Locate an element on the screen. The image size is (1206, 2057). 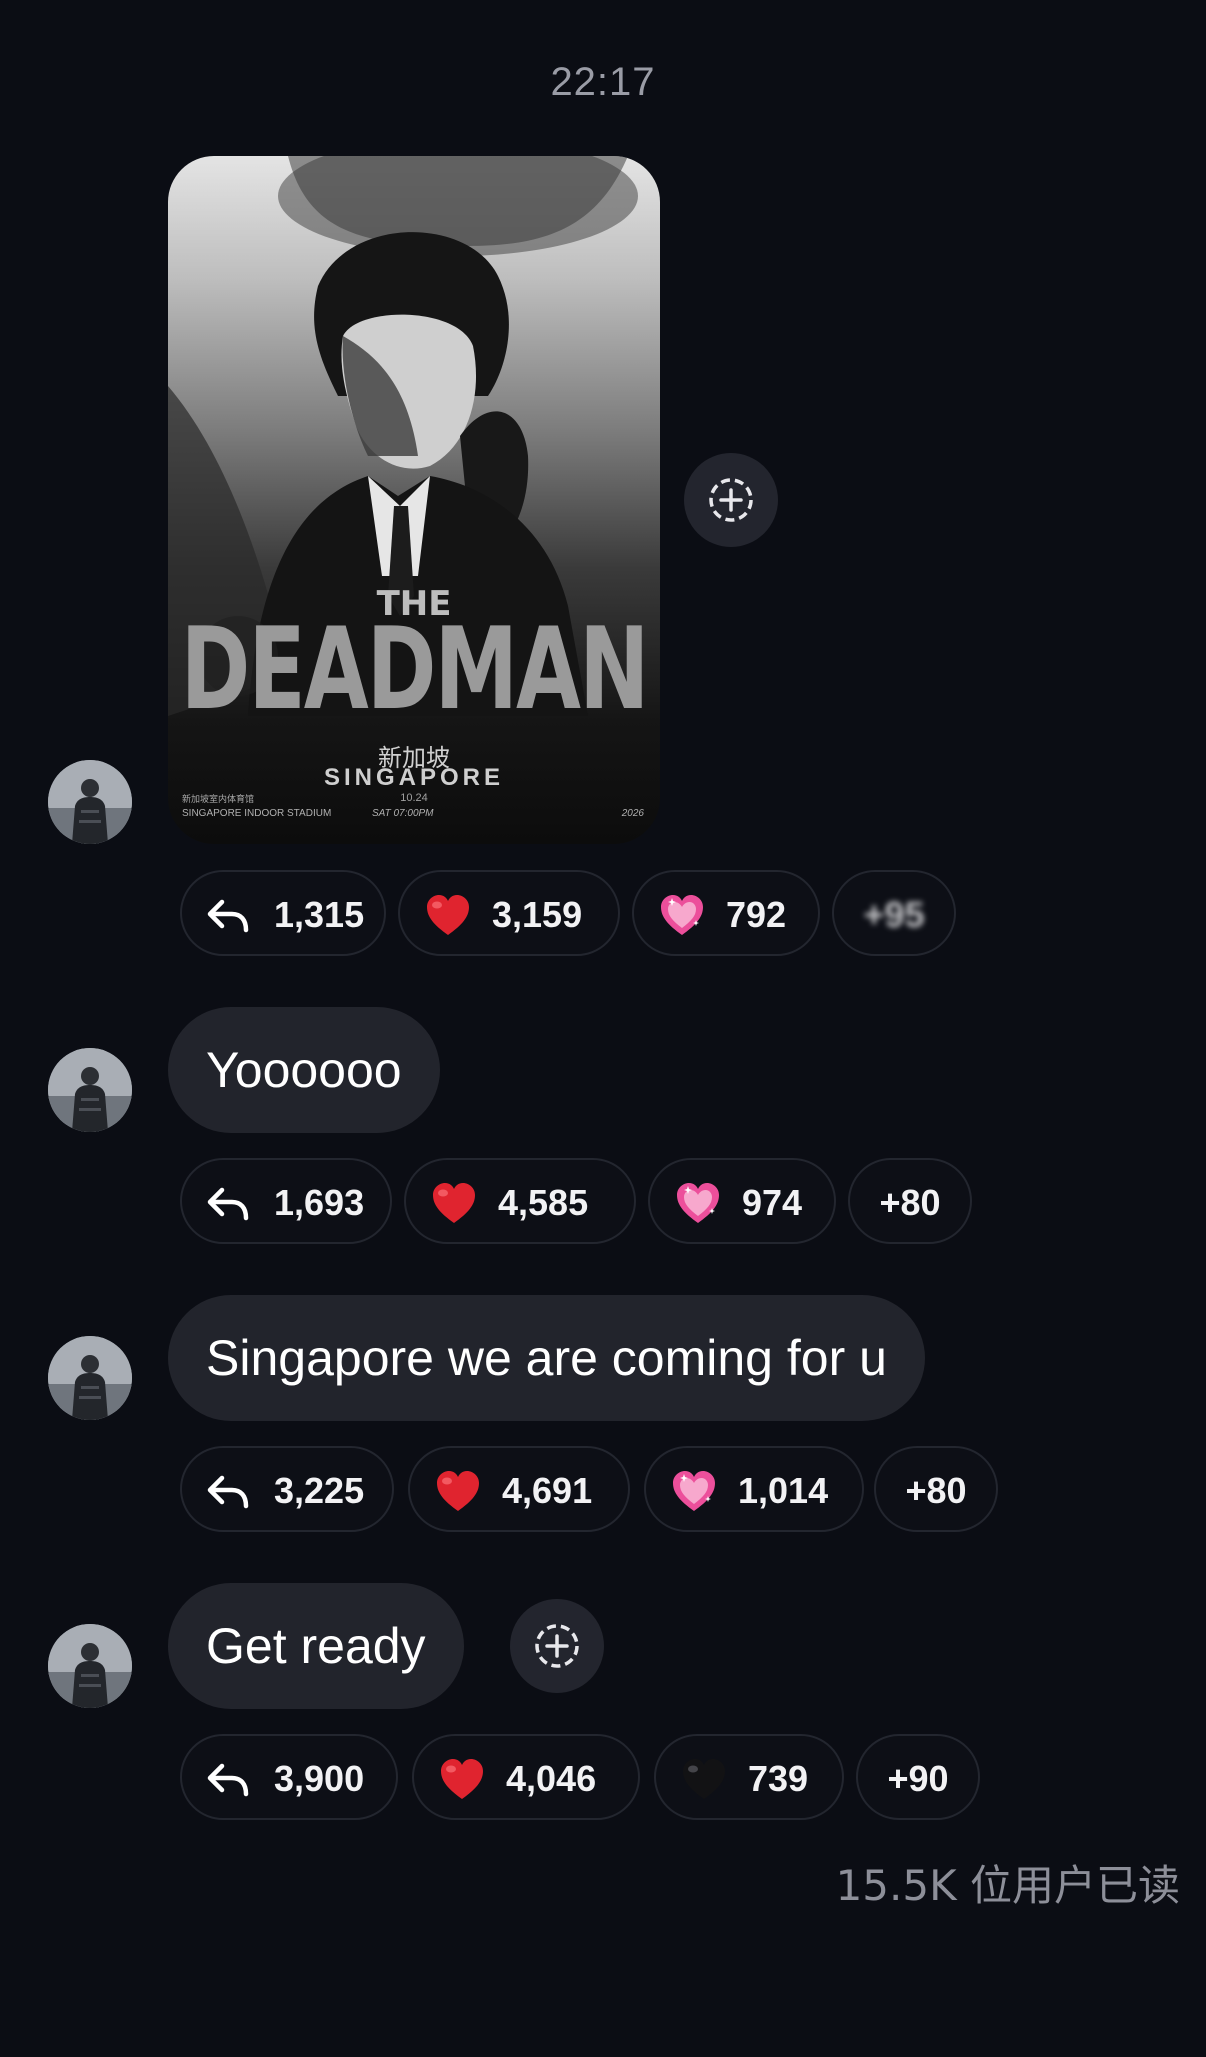
reaction-chip-red-heart: 3,159 is located at coordinates (509, 913).